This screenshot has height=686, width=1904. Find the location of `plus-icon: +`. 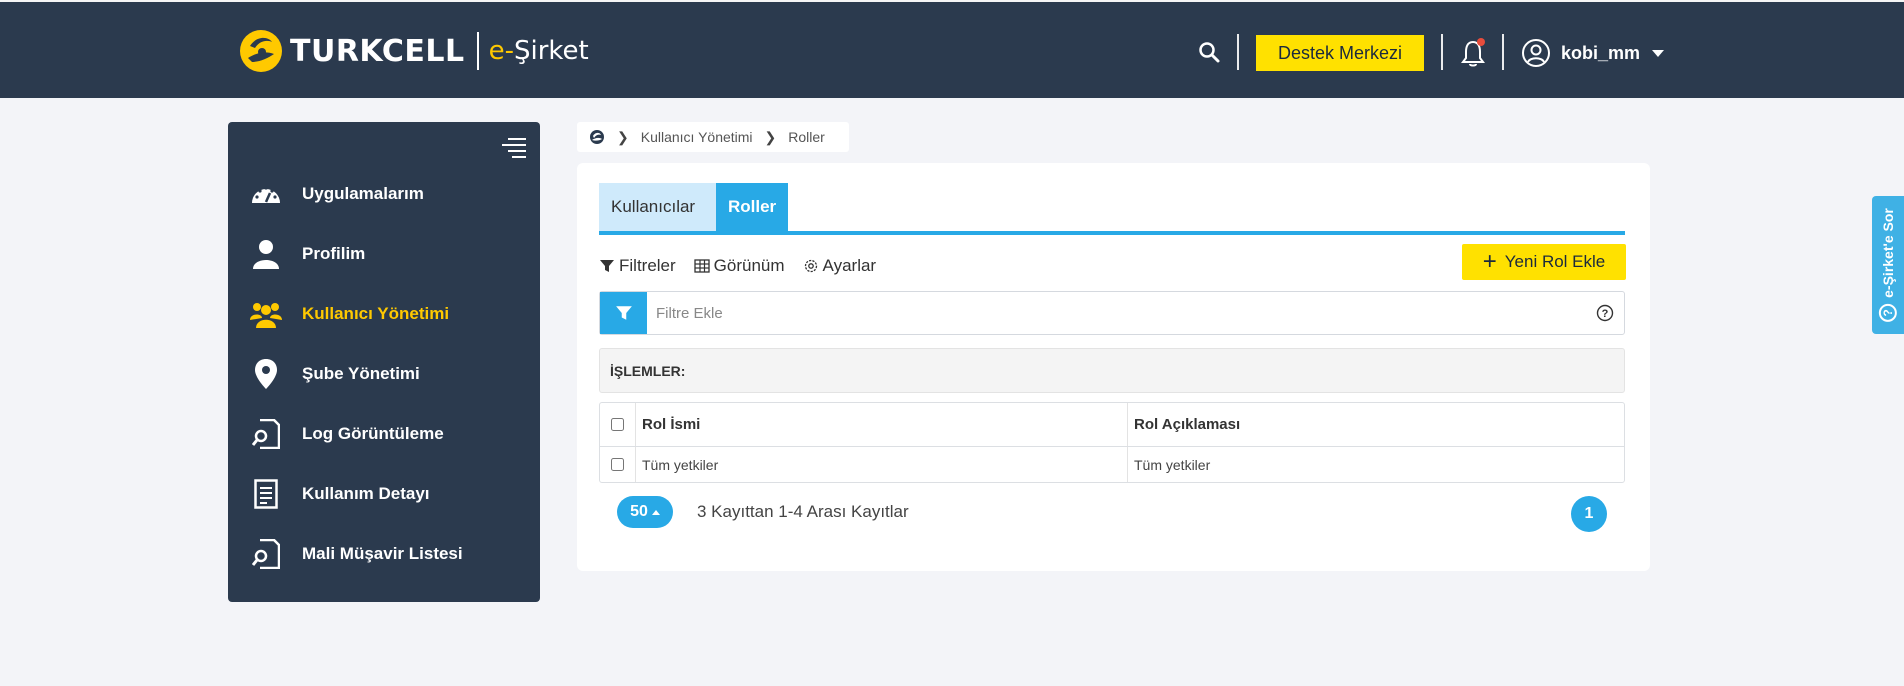

plus-icon: + is located at coordinates (1489, 261).